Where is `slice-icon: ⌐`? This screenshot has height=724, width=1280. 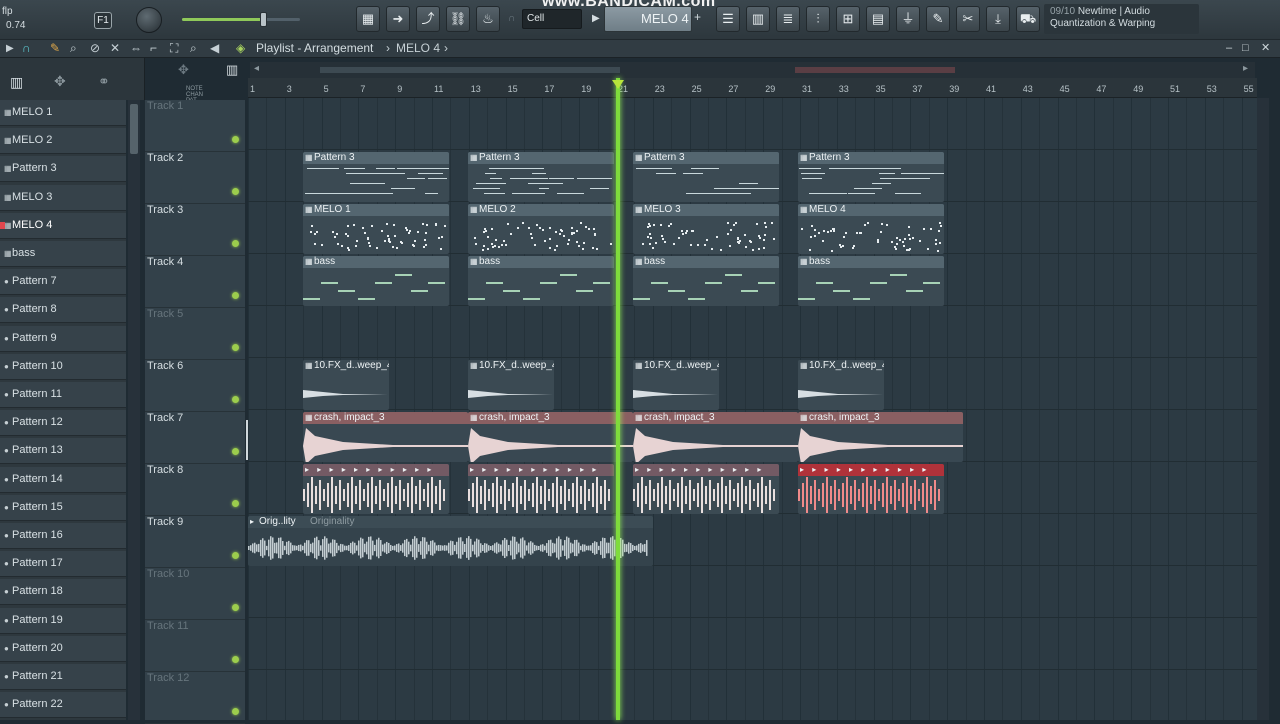 slice-icon: ⌐ is located at coordinates (153, 48).